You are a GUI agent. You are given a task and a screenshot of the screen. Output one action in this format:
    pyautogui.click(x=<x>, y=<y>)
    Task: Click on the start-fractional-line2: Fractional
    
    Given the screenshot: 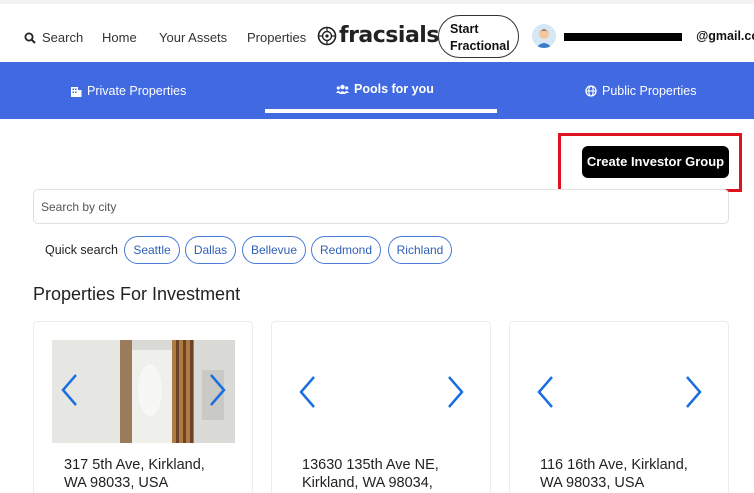 What is the action you would take?
    pyautogui.click(x=480, y=46)
    